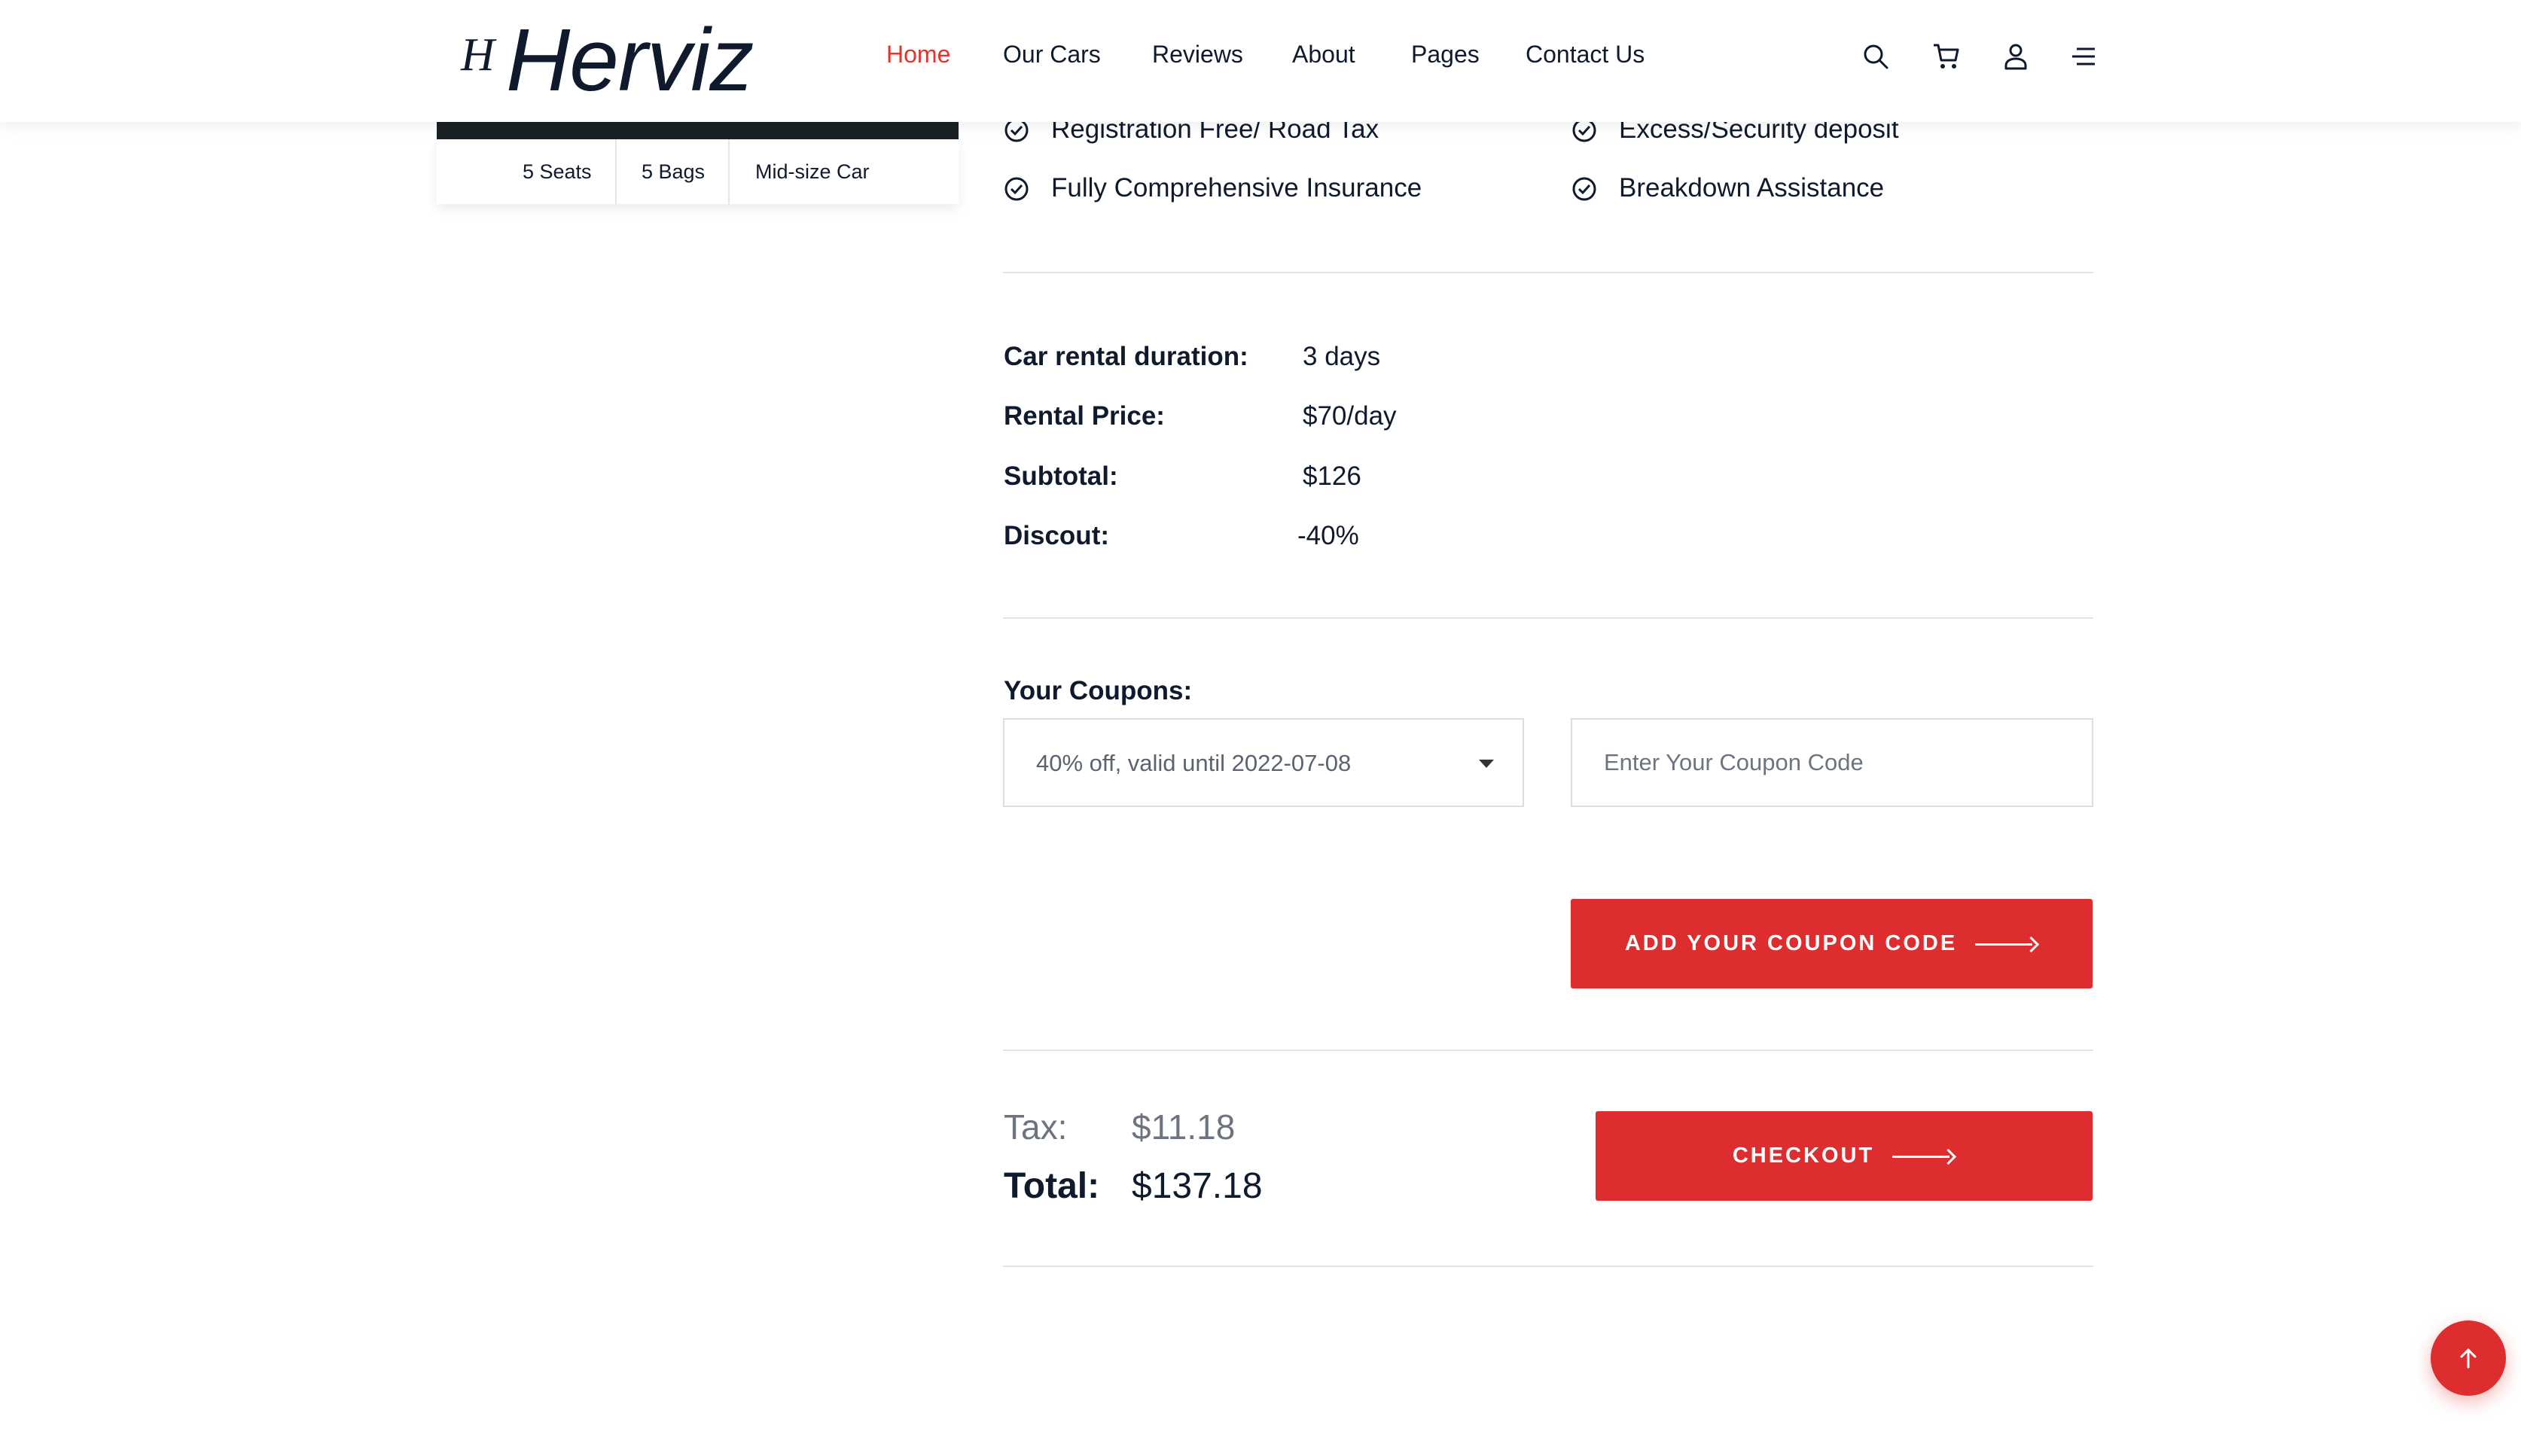 The width and height of the screenshot is (2521, 1456). I want to click on nav-about: About, so click(1323, 55).